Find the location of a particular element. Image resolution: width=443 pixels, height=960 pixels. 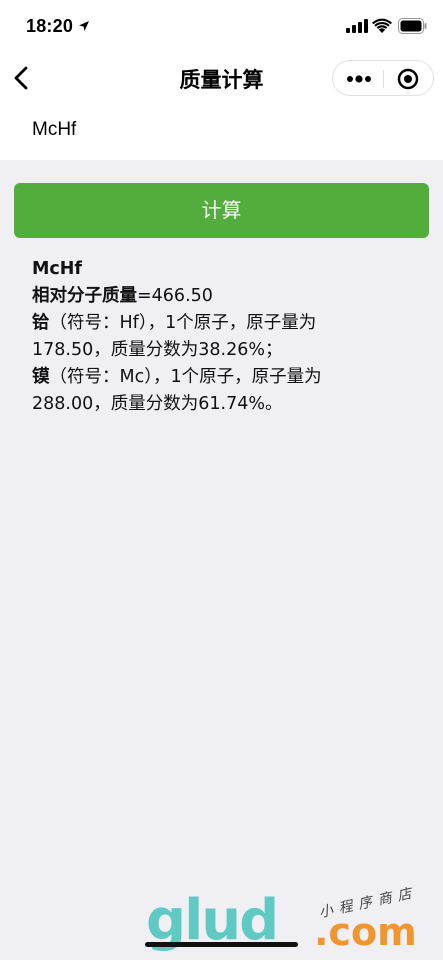

home-indicator is located at coordinates (221, 944).